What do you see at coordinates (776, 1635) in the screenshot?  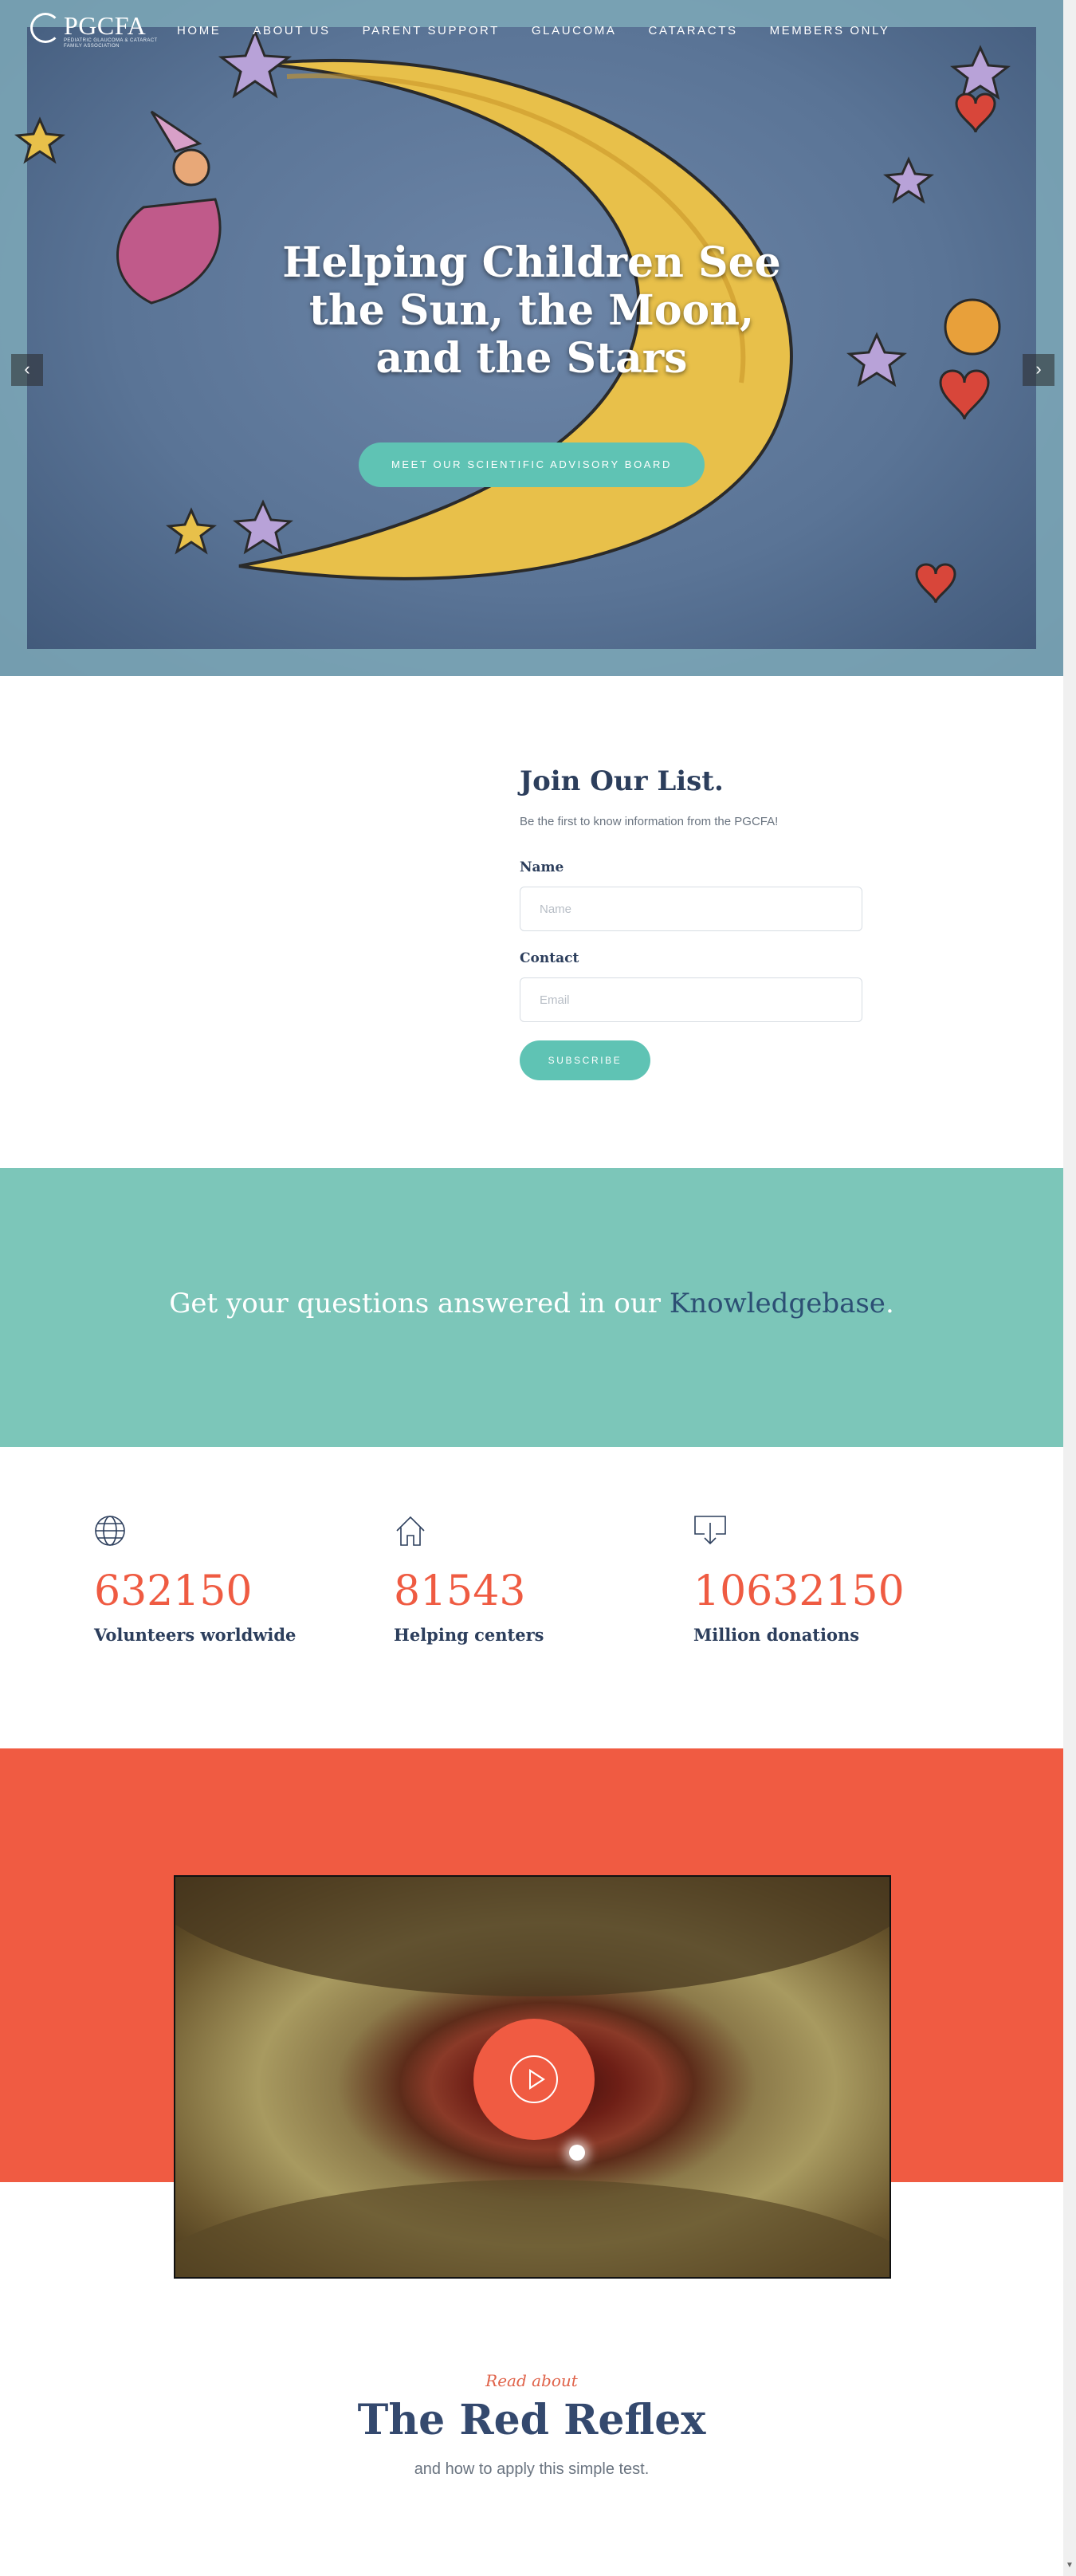 I see `stat-label: Million donations` at bounding box center [776, 1635].